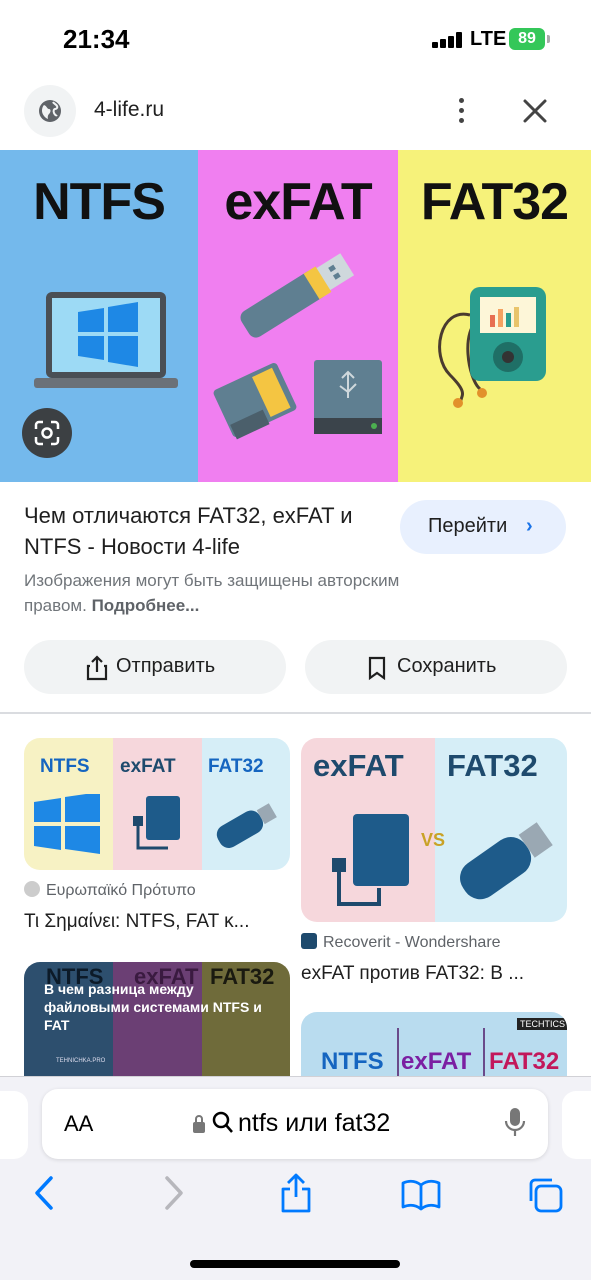  What do you see at coordinates (295, 713) in the screenshot?
I see `section-divider` at bounding box center [295, 713].